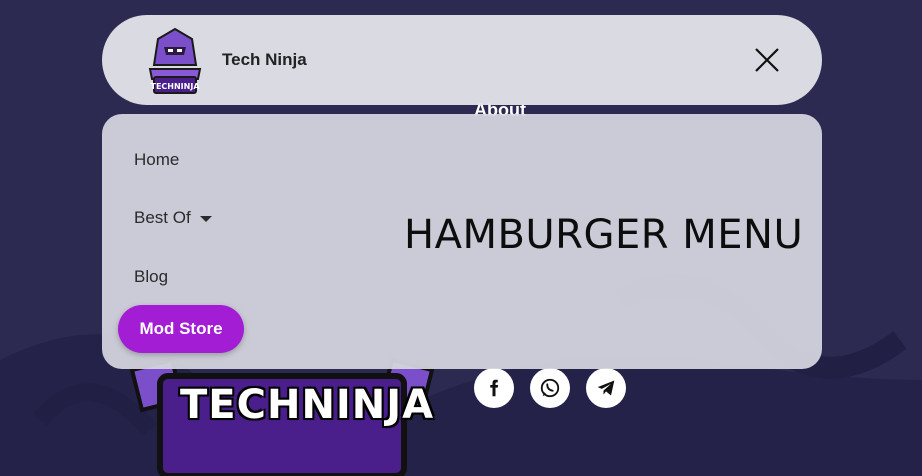 Image resolution: width=922 pixels, height=476 pixels. I want to click on site-header: TECHNINJA Tech Ninja, so click(462, 60).